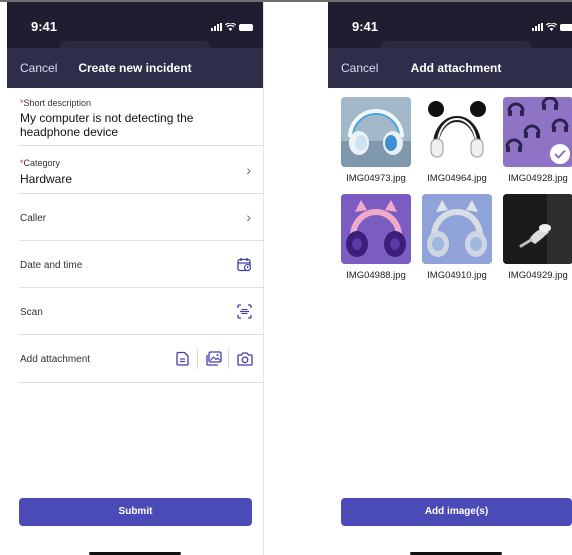 This screenshot has width=572, height=555. I want to click on date-time-label: Date and time, so click(51, 265).